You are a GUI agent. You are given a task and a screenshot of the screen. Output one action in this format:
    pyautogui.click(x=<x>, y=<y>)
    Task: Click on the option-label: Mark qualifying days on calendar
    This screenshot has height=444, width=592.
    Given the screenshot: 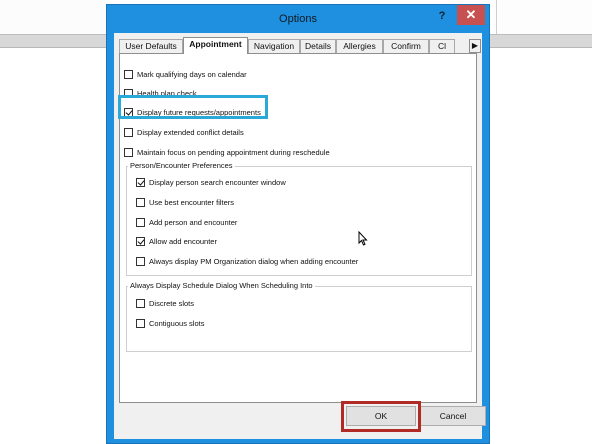 What is the action you would take?
    pyautogui.click(x=192, y=74)
    